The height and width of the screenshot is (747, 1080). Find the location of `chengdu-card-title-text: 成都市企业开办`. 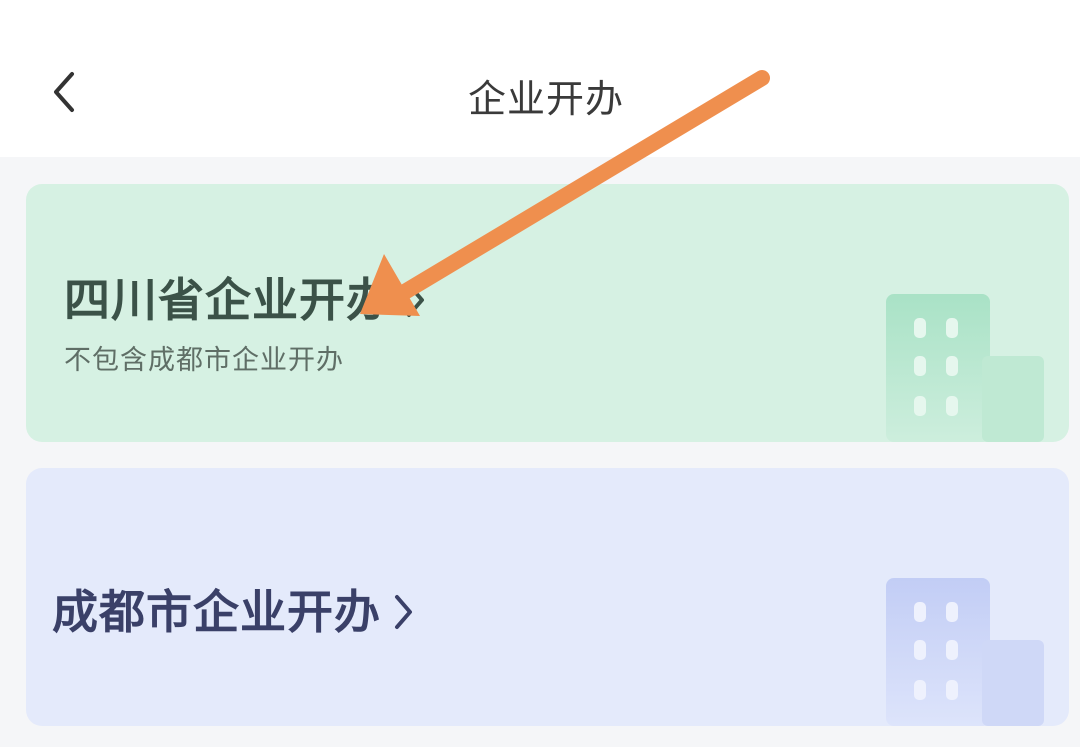

chengdu-card-title-text: 成都市企业开办 is located at coordinates (216, 612).